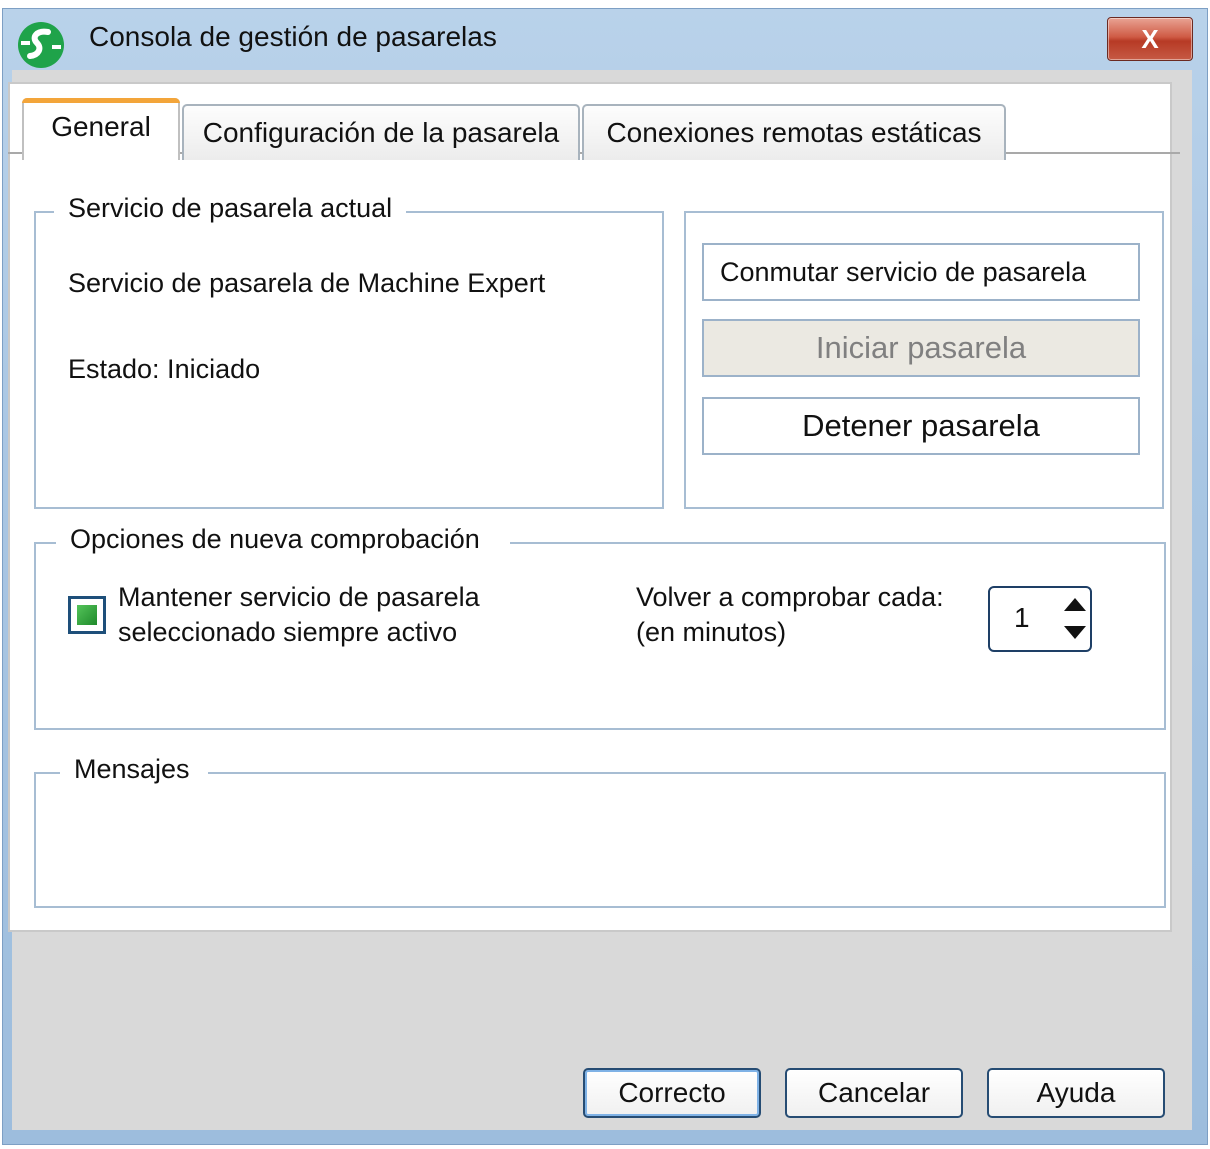  I want to click on recheck-interval-value: 1, so click(1022, 618).